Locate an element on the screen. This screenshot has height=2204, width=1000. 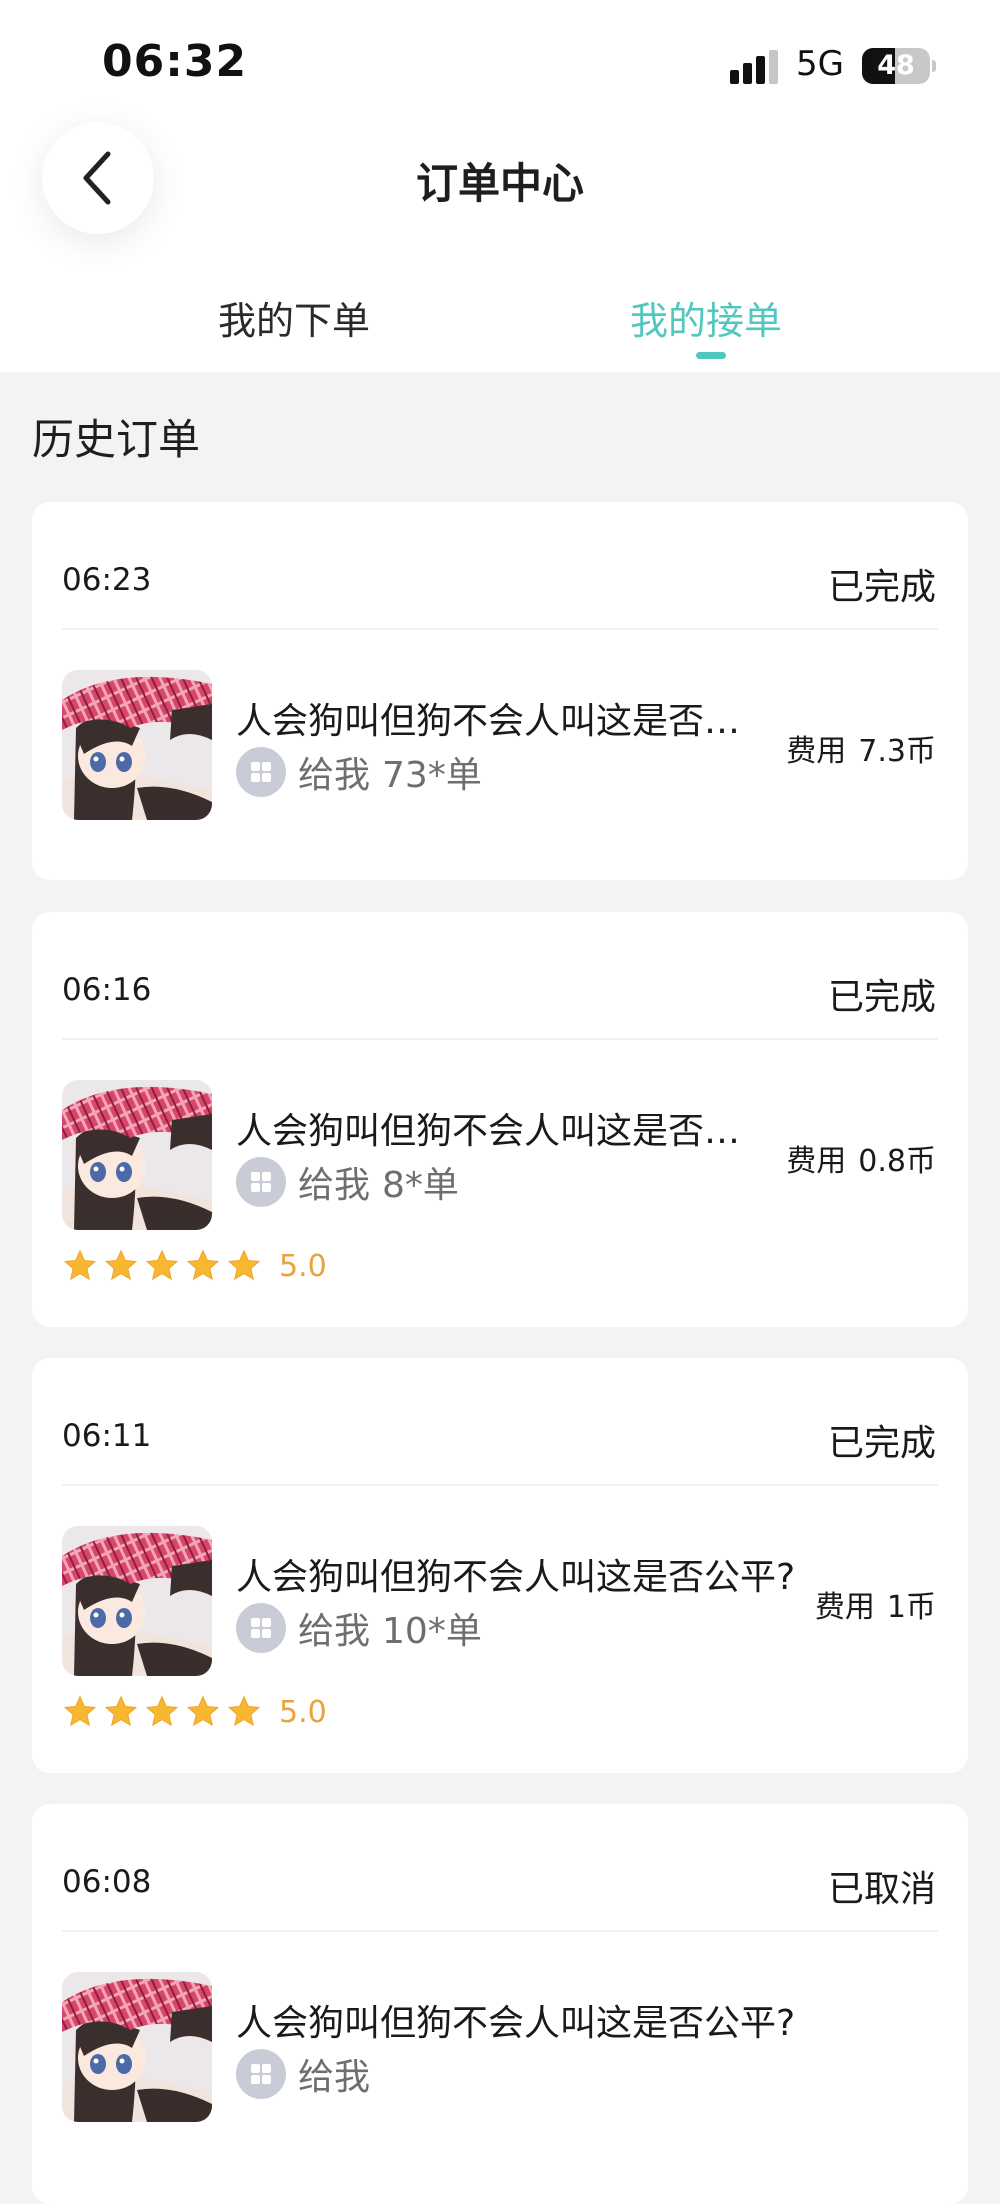
signal-icon is located at coordinates (756, 67).